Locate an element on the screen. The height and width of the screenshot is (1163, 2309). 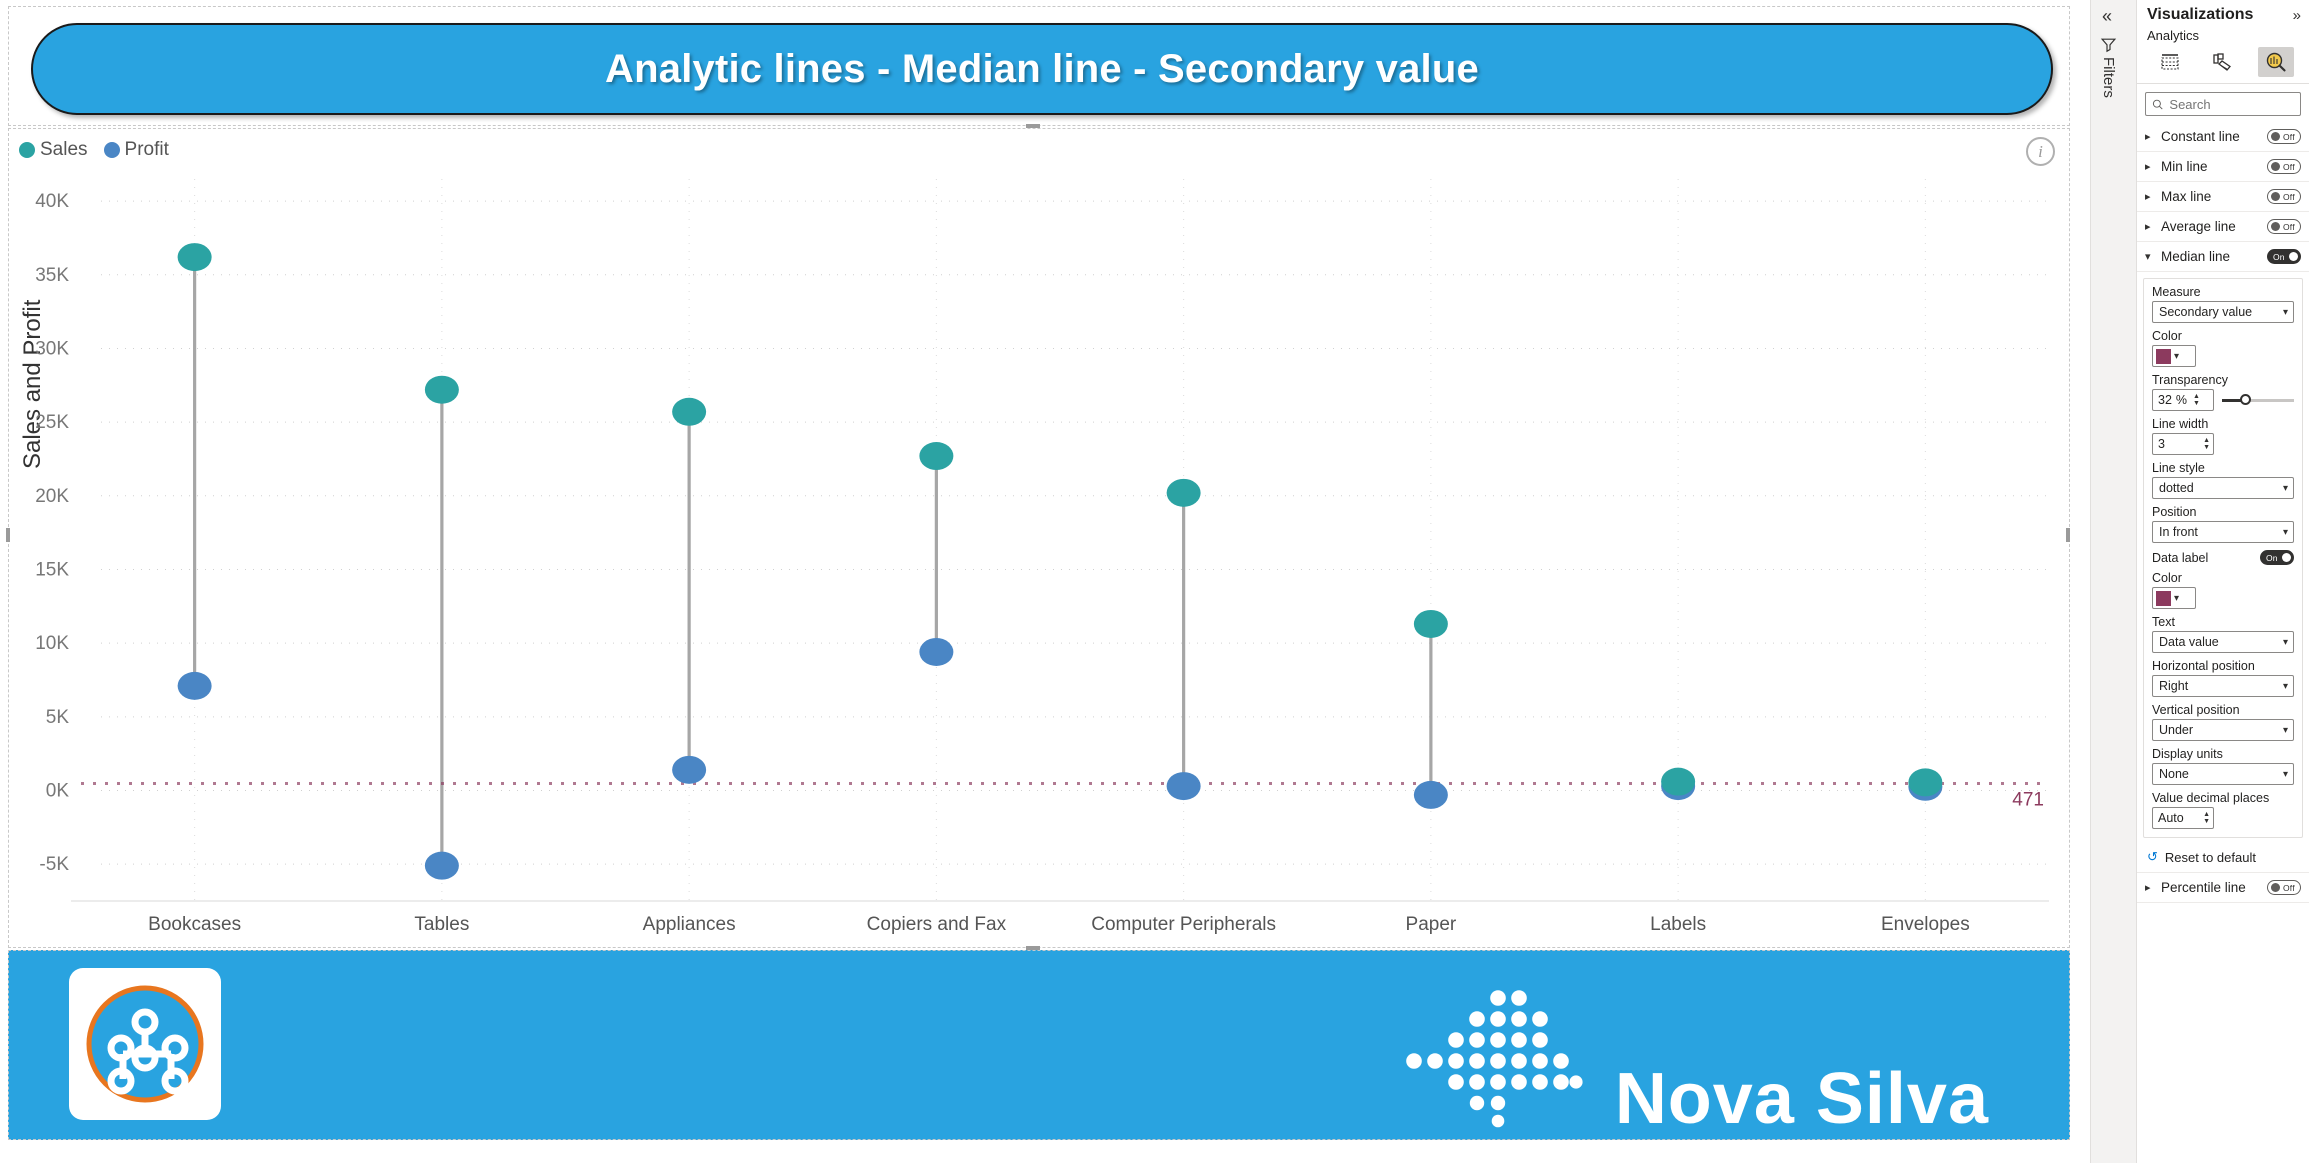
search-icon is located at coordinates (2157, 104).